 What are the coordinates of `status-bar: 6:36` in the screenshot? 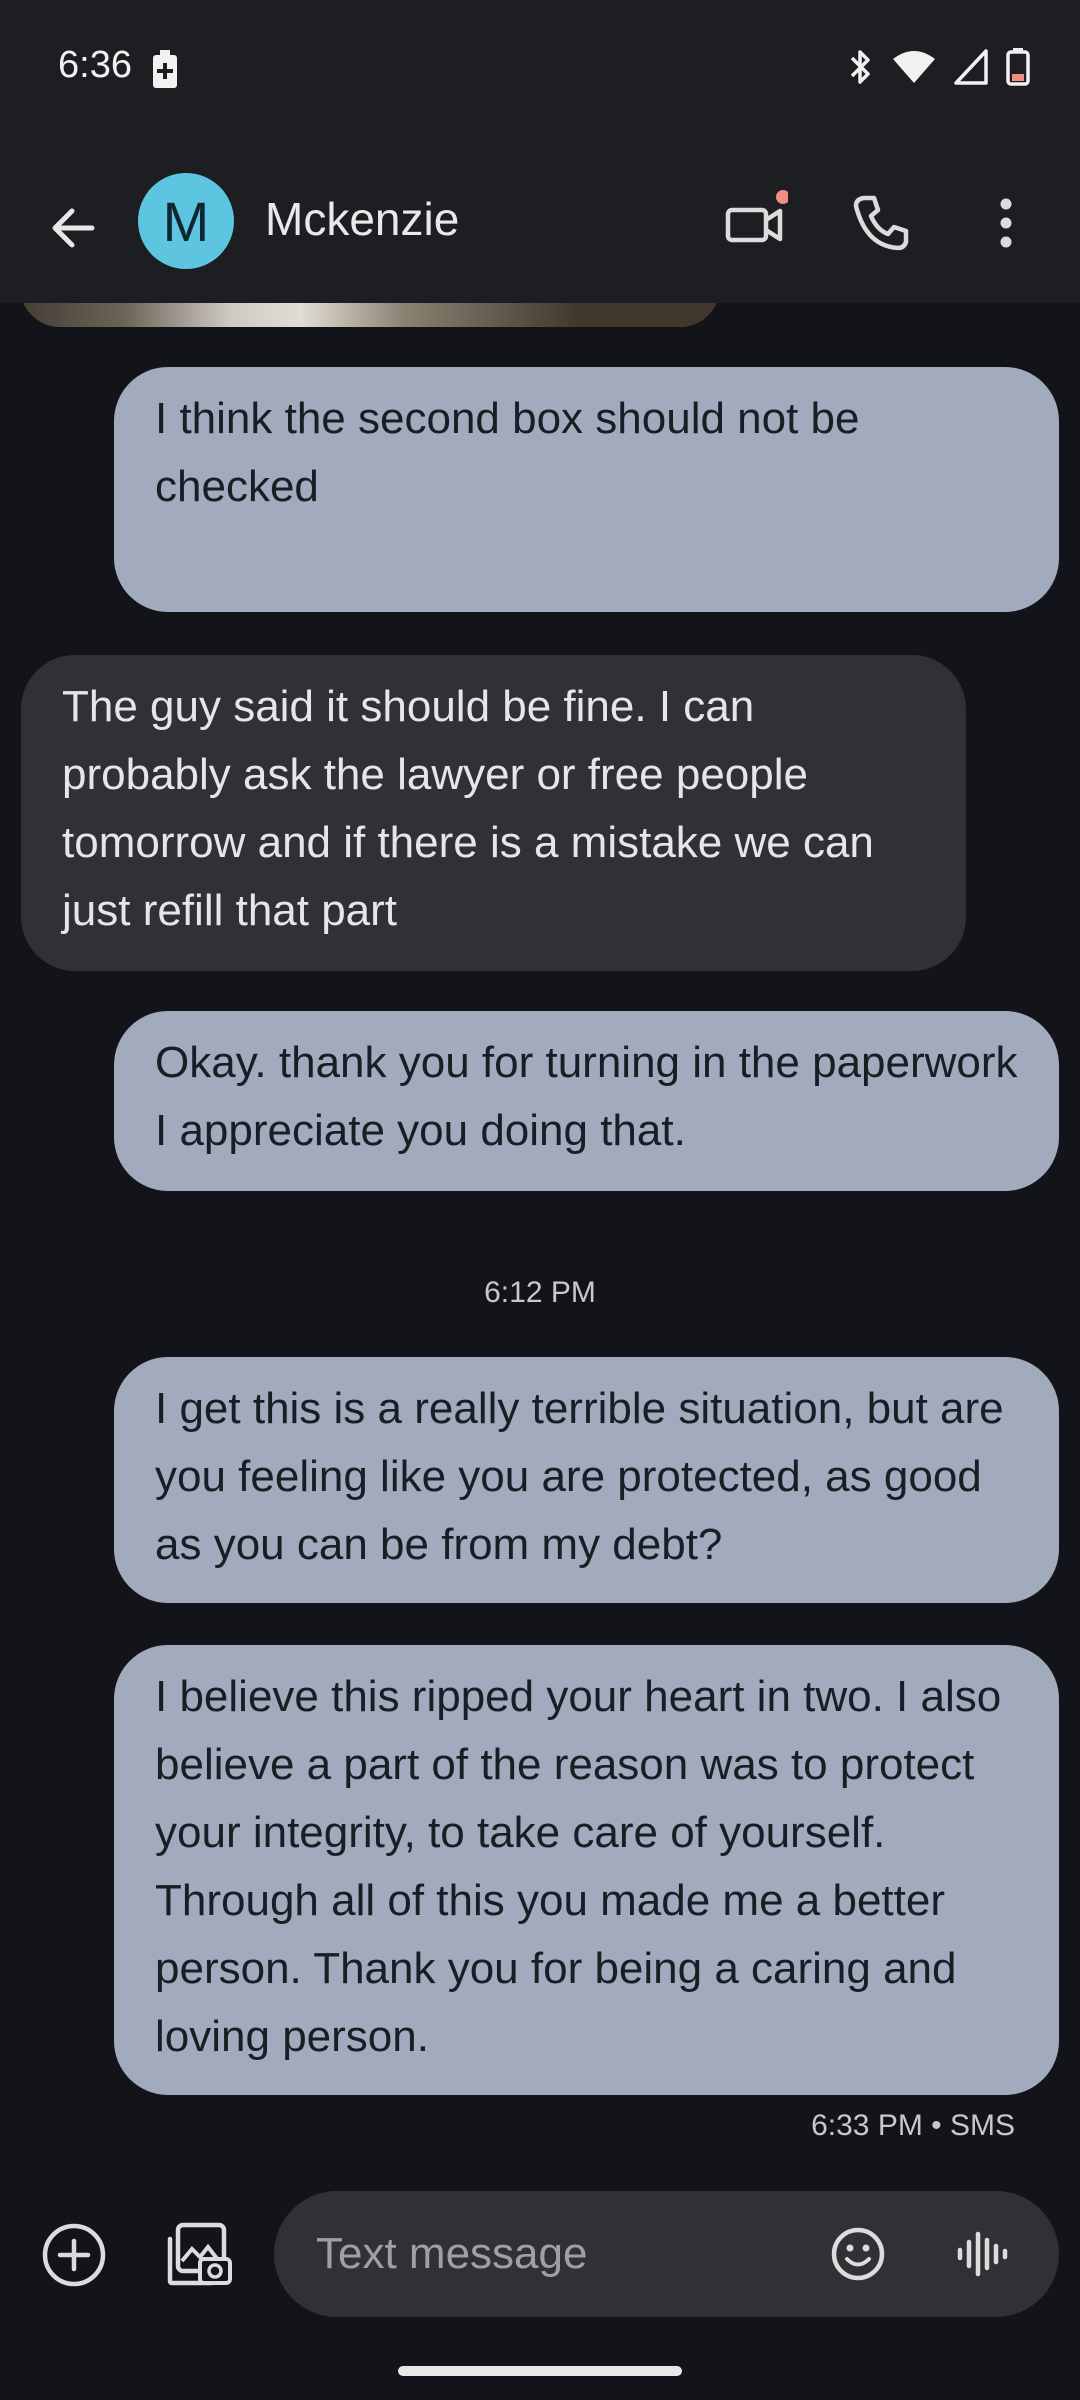 It's located at (540, 70).